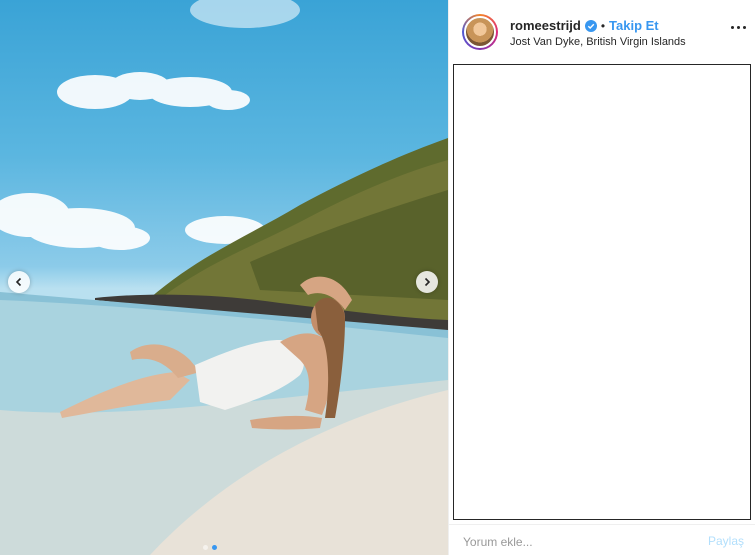  What do you see at coordinates (210, 547) in the screenshot?
I see `carousel-indicator` at bounding box center [210, 547].